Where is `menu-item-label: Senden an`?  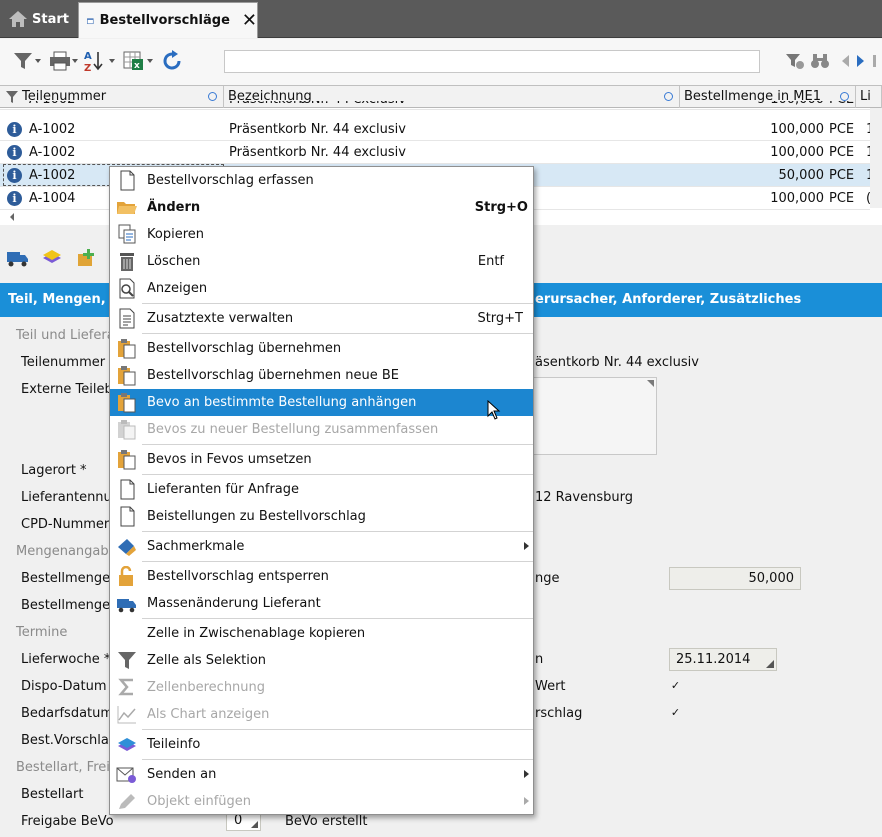
menu-item-label: Senden an is located at coordinates (182, 774).